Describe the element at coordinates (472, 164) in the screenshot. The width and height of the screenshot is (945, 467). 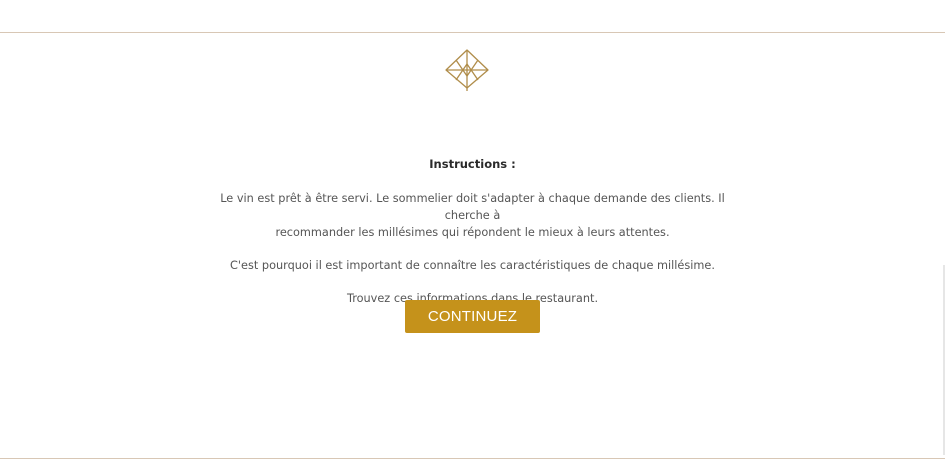
I see `instructions-title: Instructions :` at that location.